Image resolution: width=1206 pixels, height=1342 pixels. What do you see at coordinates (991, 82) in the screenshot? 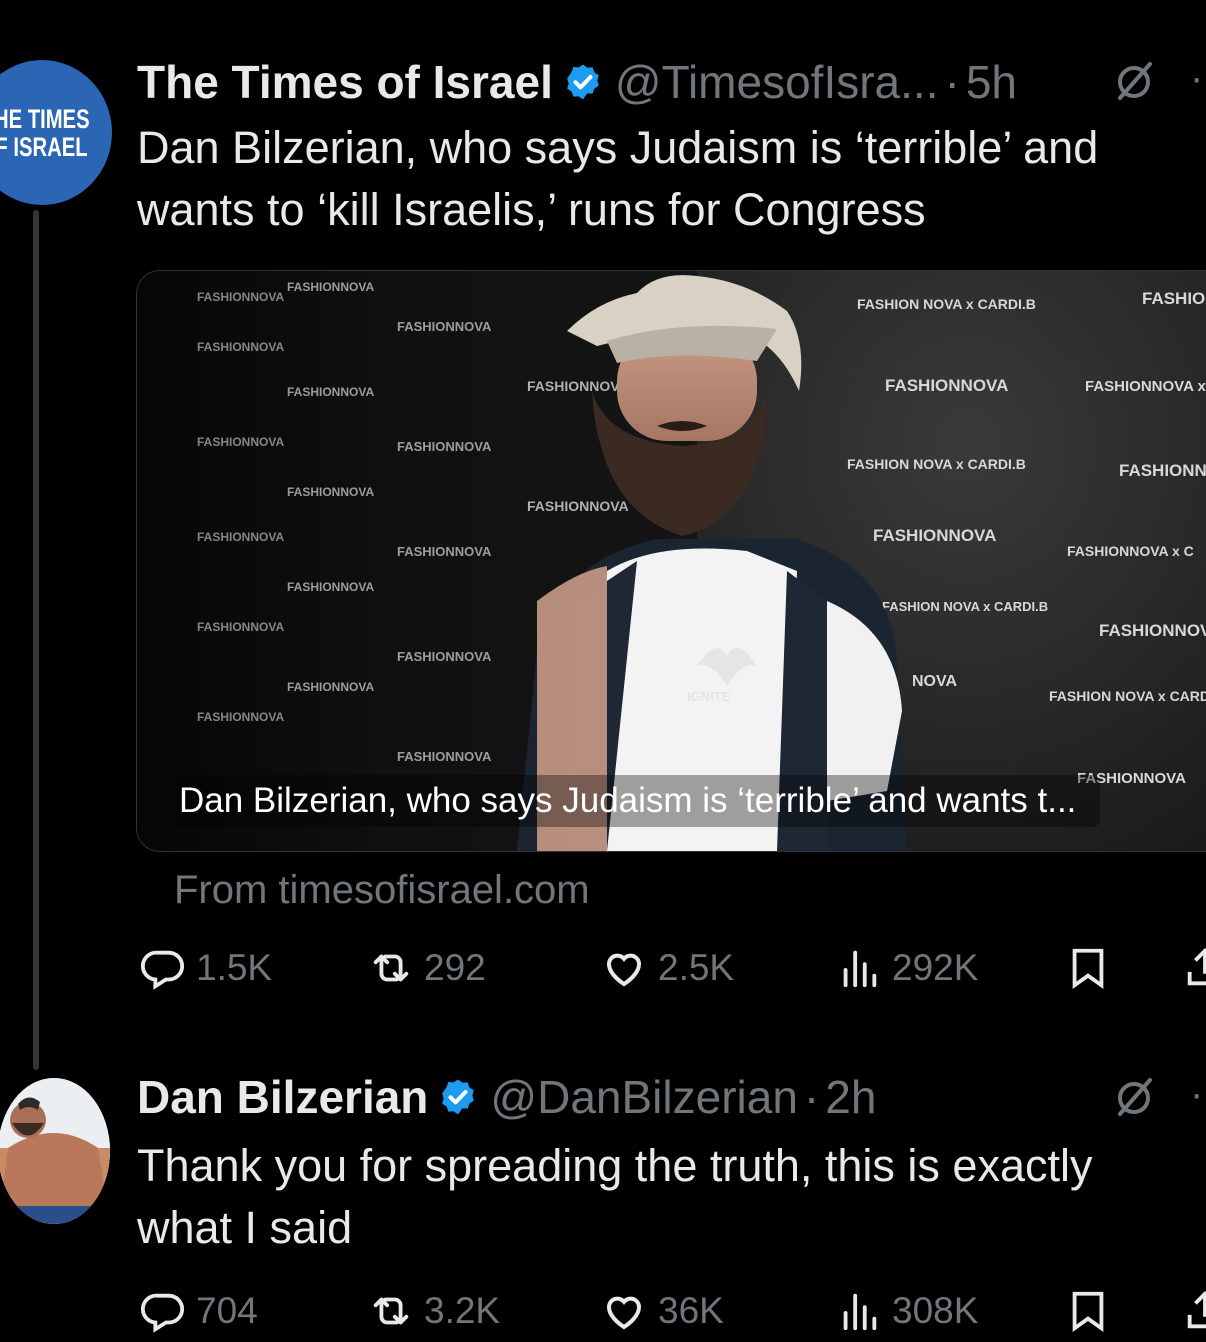
I see `timestamp: 5h` at bounding box center [991, 82].